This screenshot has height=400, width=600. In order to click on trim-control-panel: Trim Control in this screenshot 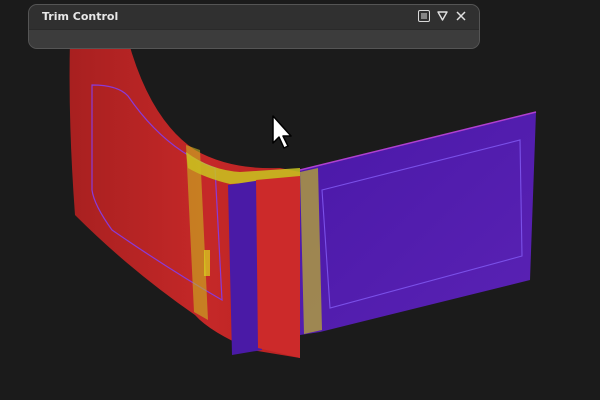, I will do `click(254, 26)`.